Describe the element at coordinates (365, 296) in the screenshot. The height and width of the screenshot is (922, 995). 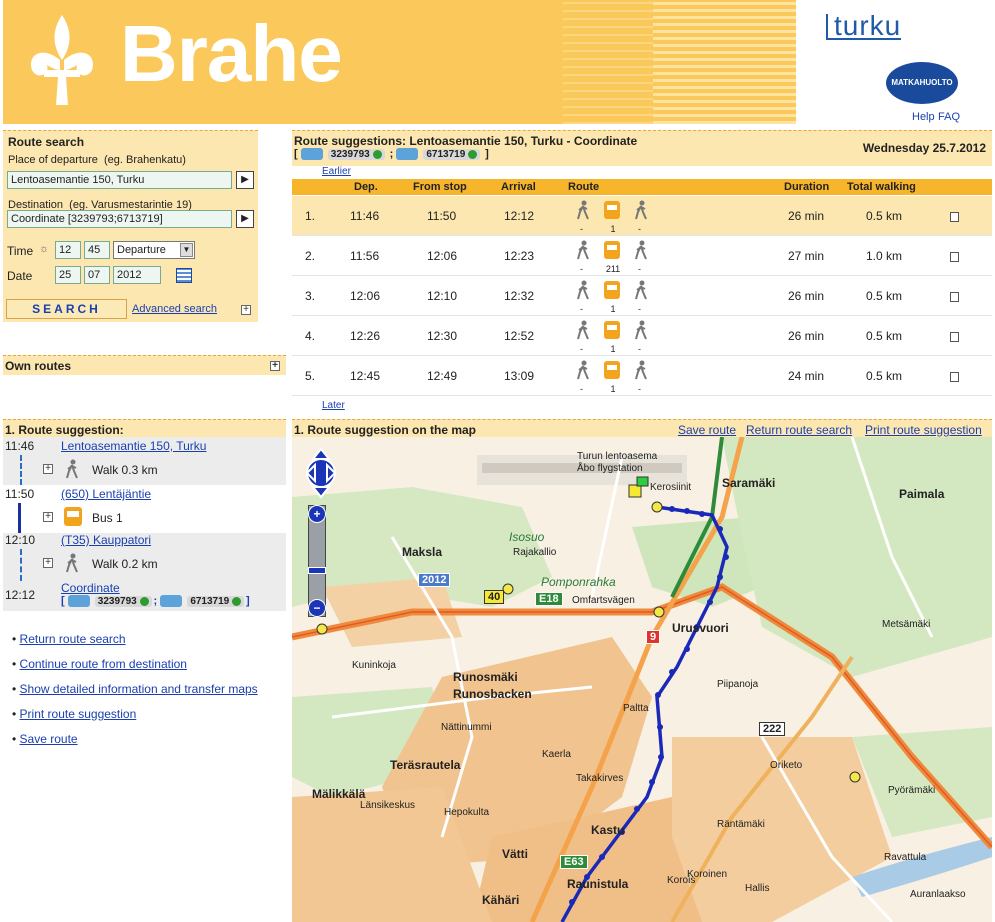
I see `row-dep: 12:06` at that location.